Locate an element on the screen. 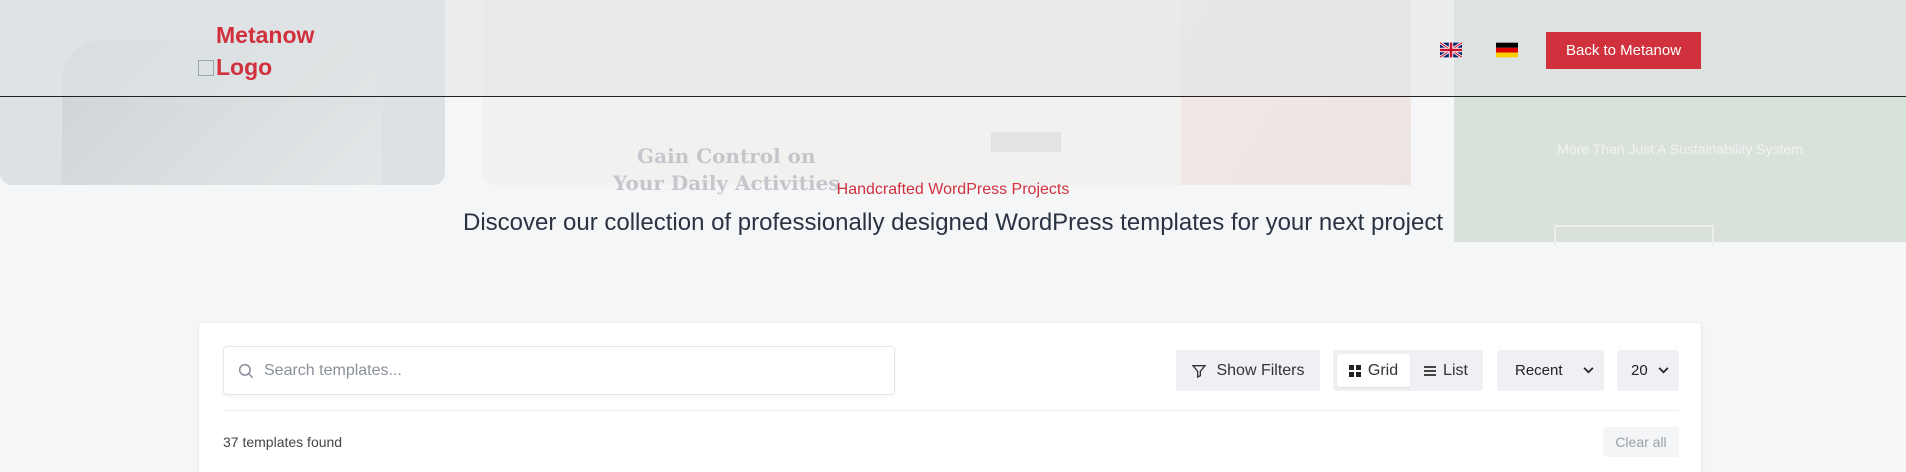  filter-icon is located at coordinates (1199, 371).